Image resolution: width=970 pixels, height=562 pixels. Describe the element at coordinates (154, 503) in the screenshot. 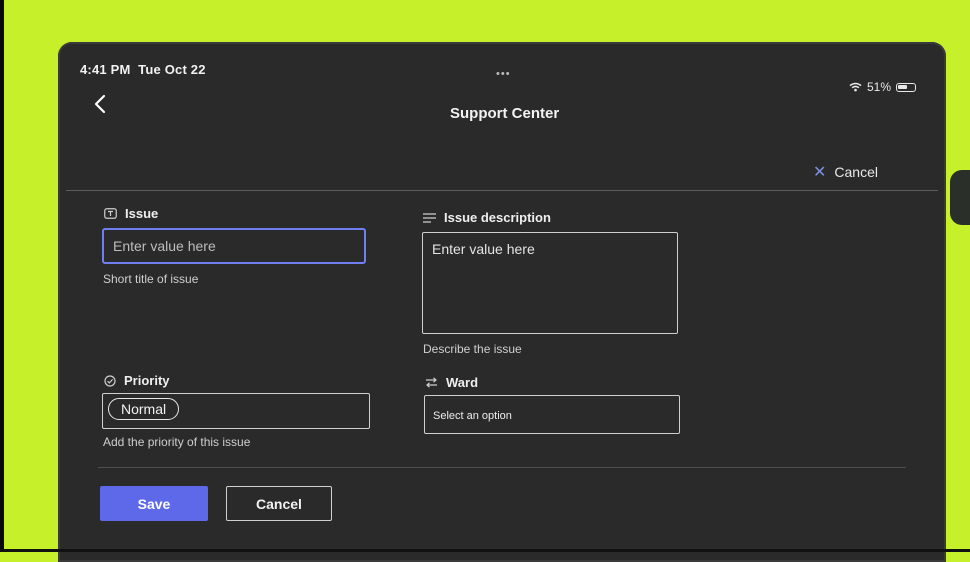

I see `save-button: Save` at that location.